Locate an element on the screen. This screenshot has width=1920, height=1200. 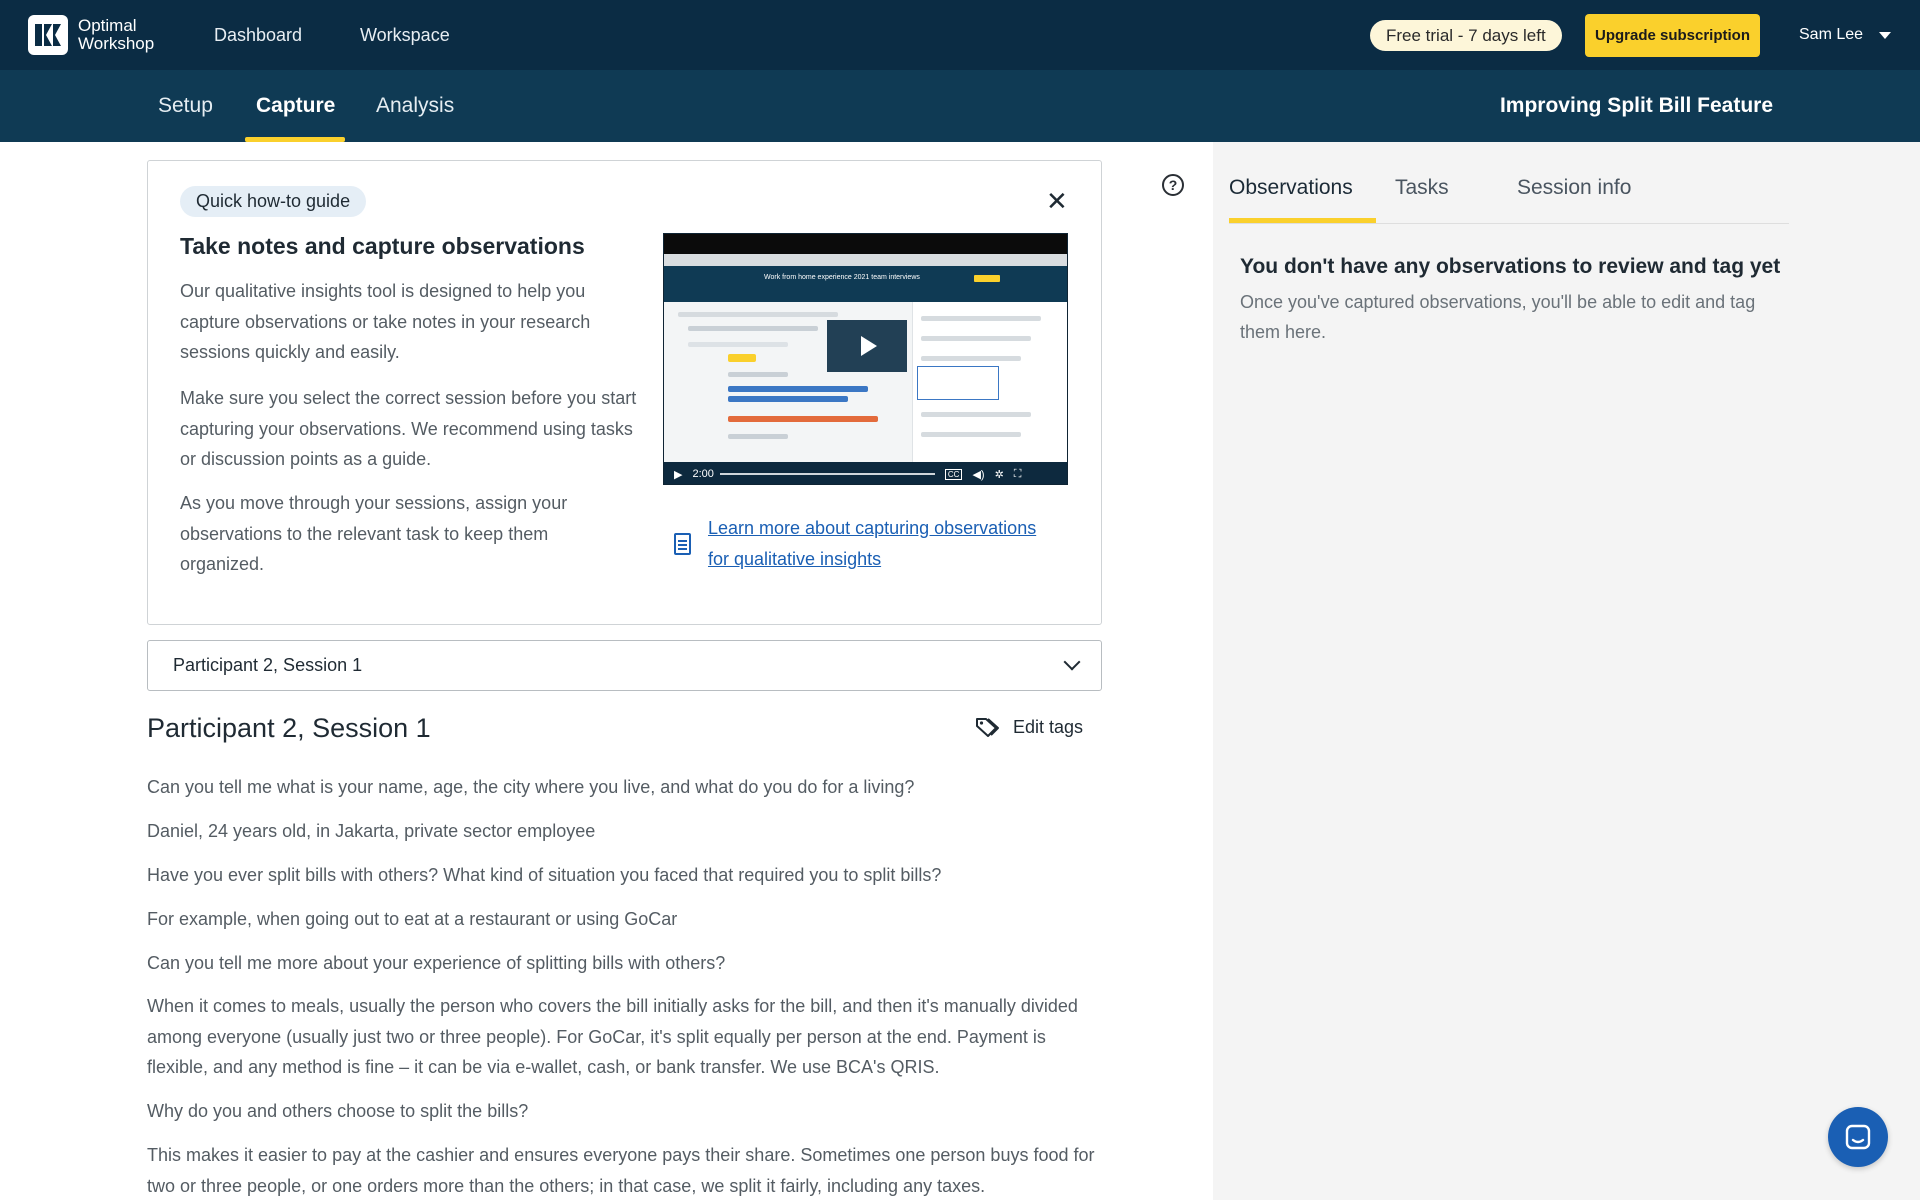
close-icon: ✕ is located at coordinates (1057, 201).